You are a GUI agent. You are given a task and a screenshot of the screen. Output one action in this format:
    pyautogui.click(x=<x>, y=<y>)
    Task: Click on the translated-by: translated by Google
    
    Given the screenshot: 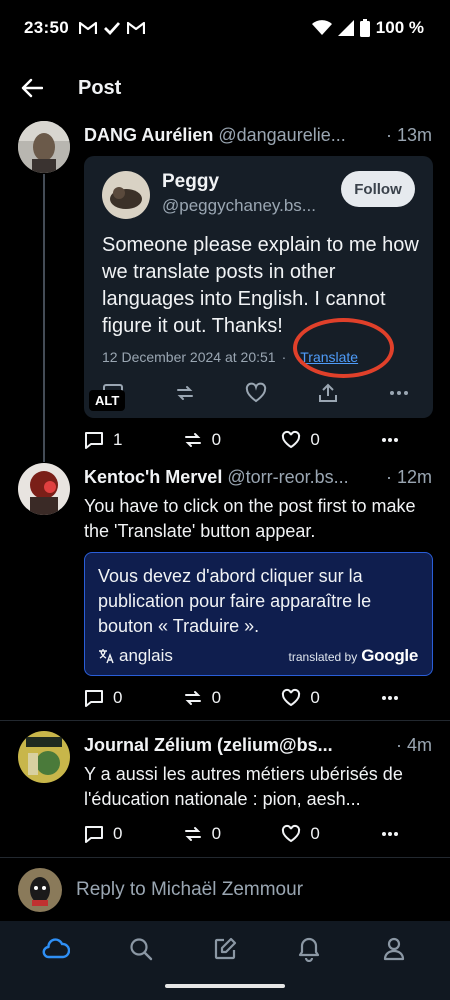 What is the action you would take?
    pyautogui.click(x=353, y=656)
    